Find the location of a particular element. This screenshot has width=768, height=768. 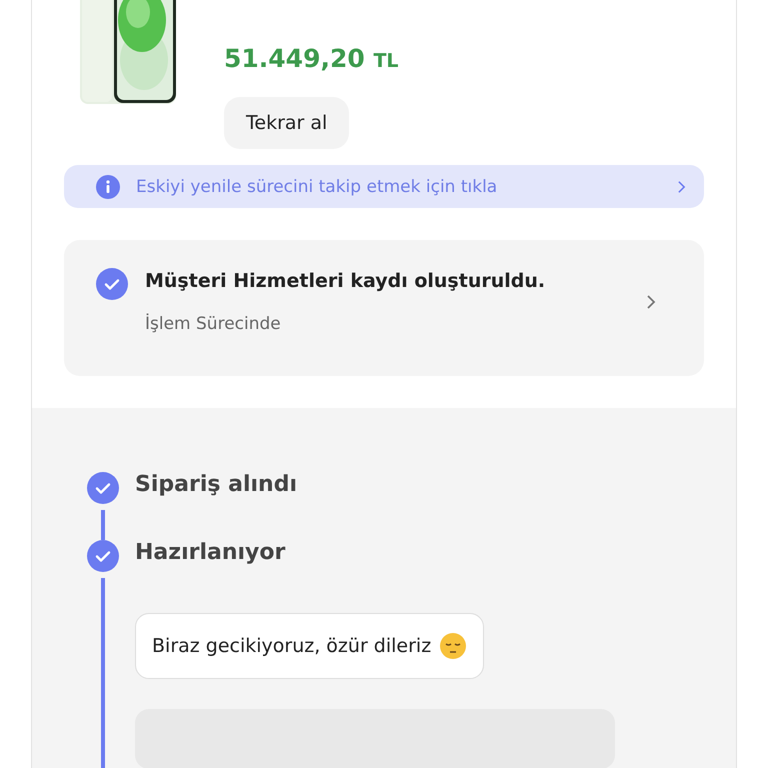

sad-face-icon is located at coordinates (453, 646).